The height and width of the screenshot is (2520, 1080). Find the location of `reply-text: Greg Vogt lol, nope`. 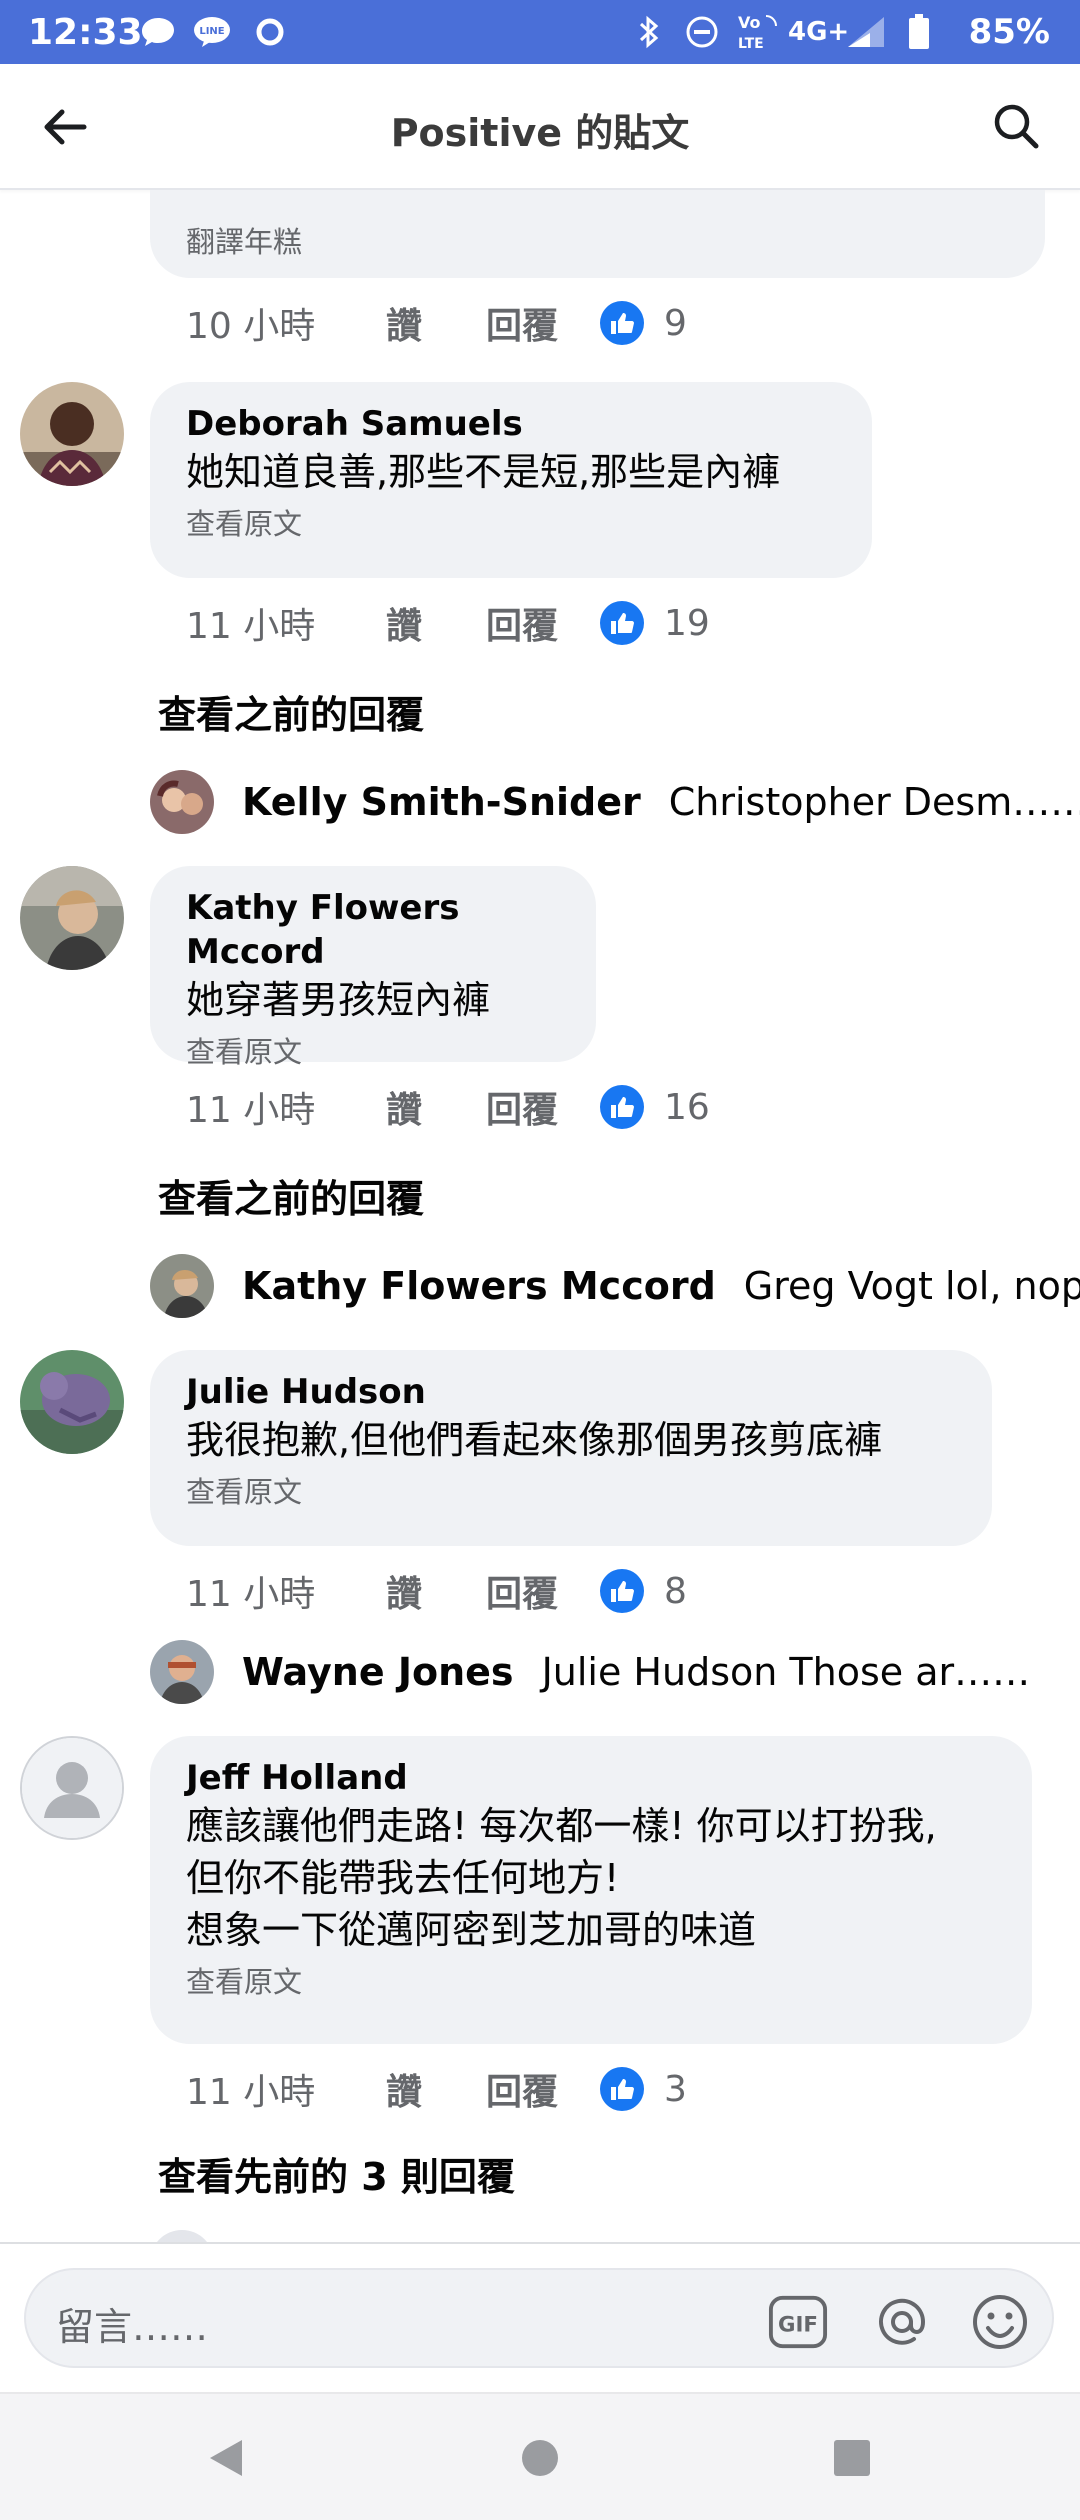

reply-text: Greg Vogt lol, nope is located at coordinates (911, 1286).